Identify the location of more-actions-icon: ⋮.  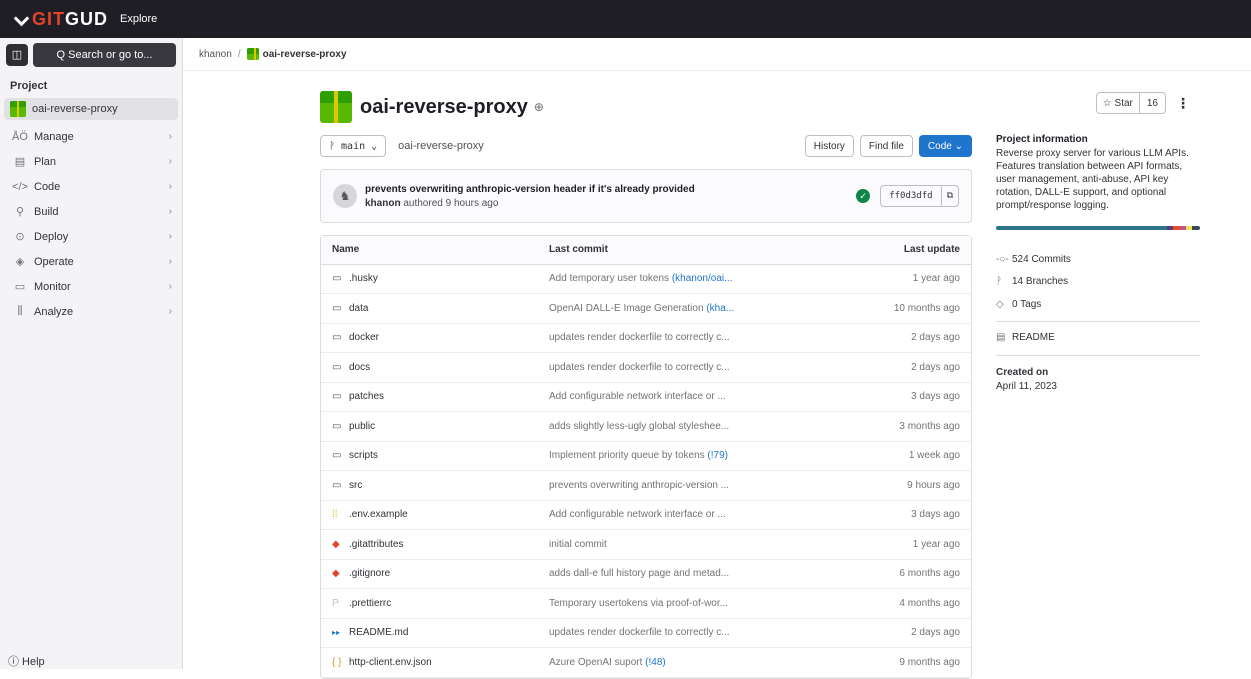
(1183, 103).